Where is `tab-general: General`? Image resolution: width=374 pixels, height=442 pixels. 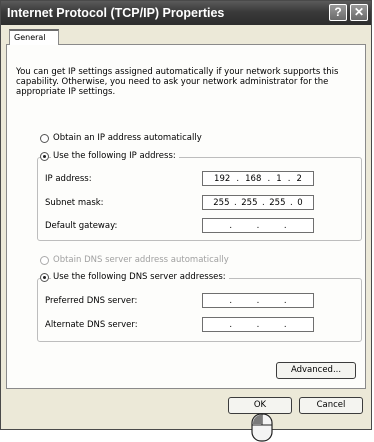
tab-general: General is located at coordinates (34, 37).